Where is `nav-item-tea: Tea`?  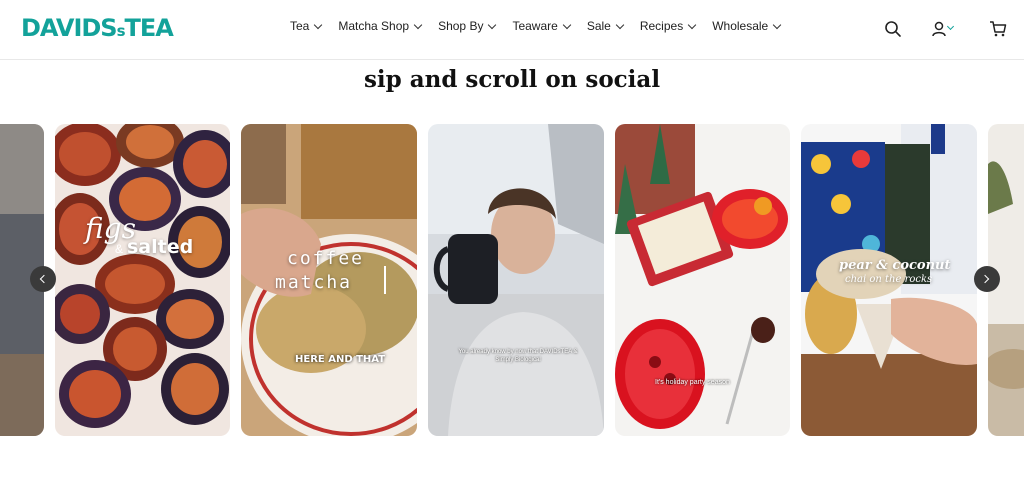
nav-item-tea: Tea is located at coordinates (306, 26).